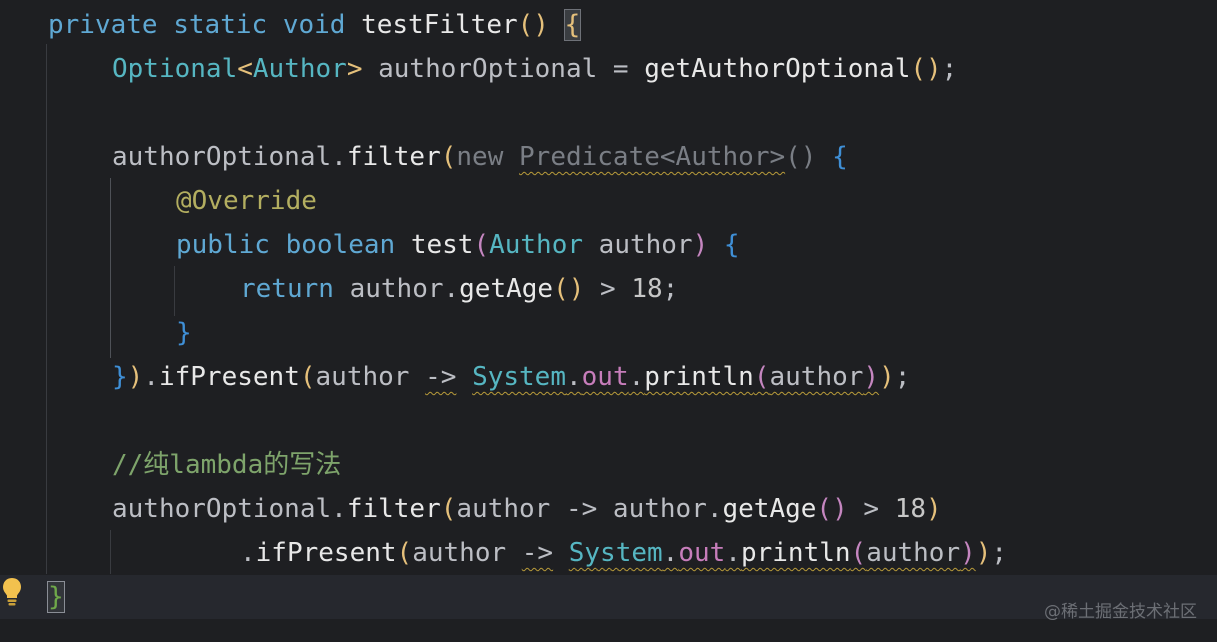 The image size is (1217, 642). I want to click on code-token: author., so click(404, 289).